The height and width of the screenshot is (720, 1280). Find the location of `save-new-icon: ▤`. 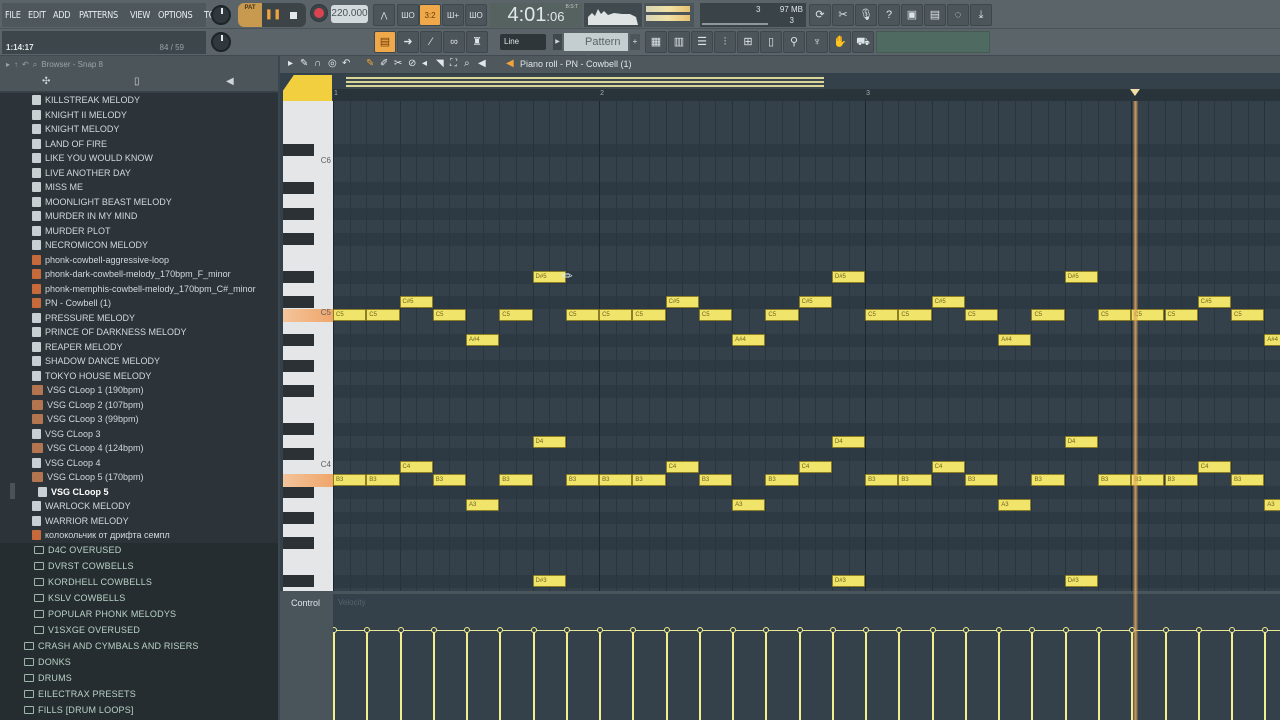

save-new-icon: ▤ is located at coordinates (935, 15).